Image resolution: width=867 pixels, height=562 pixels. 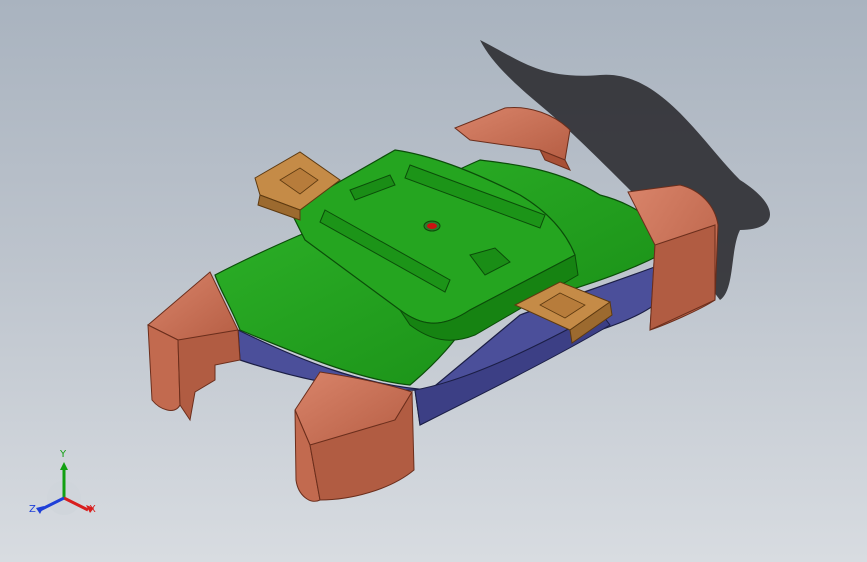 I want to click on clip-front-right, so click(x=354, y=436).